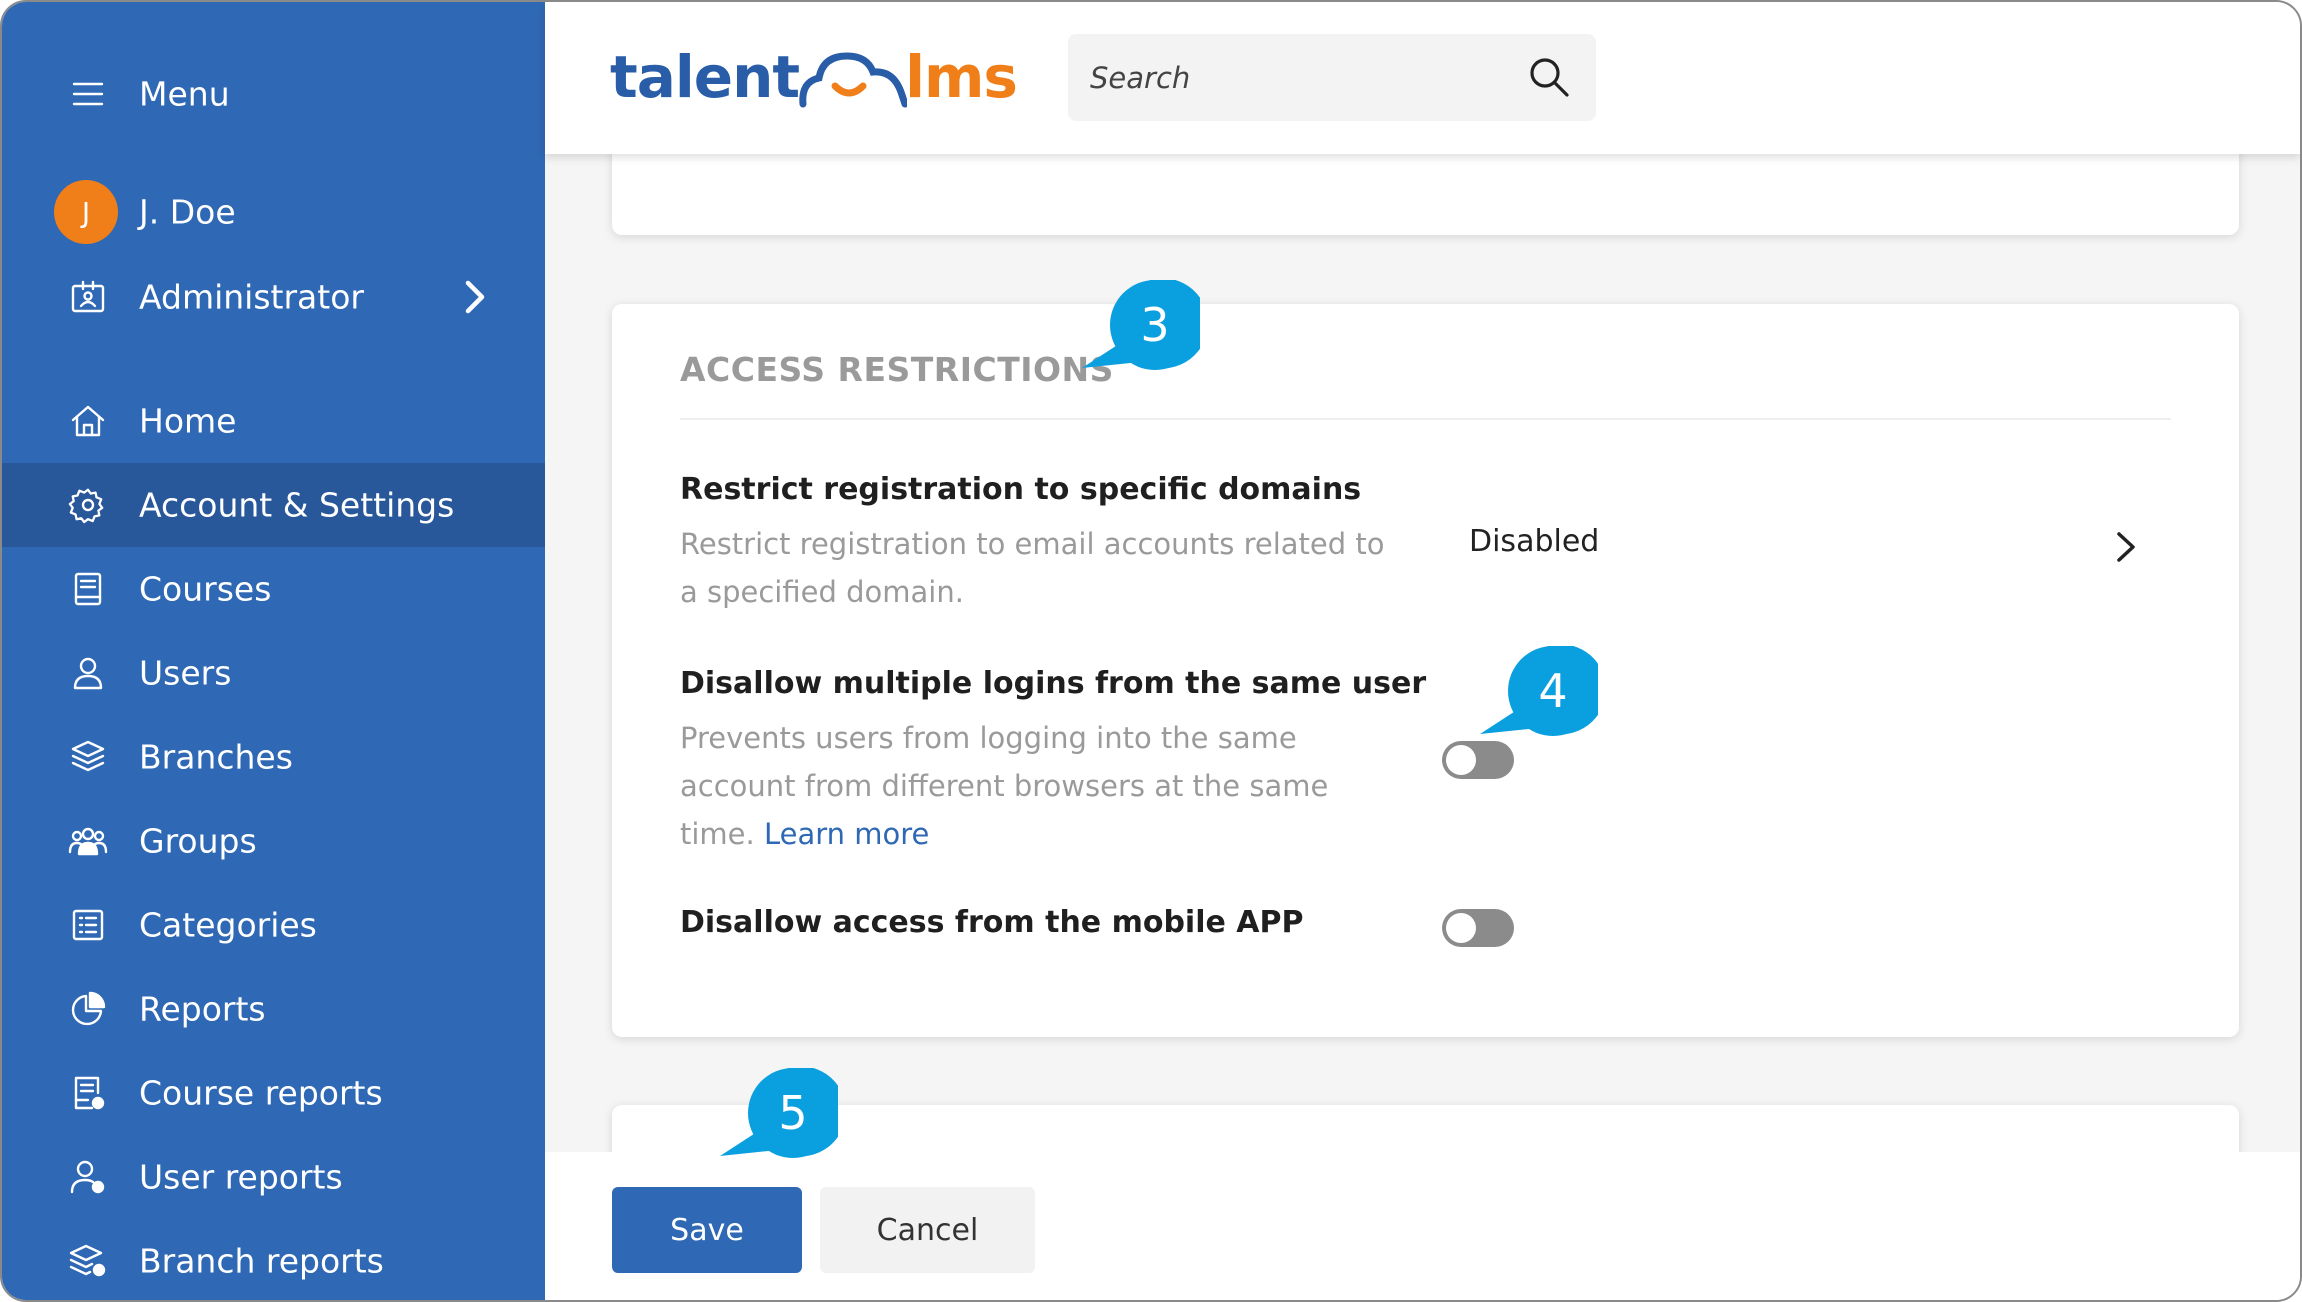  I want to click on sidebar-item-label: Groups, so click(198, 841).